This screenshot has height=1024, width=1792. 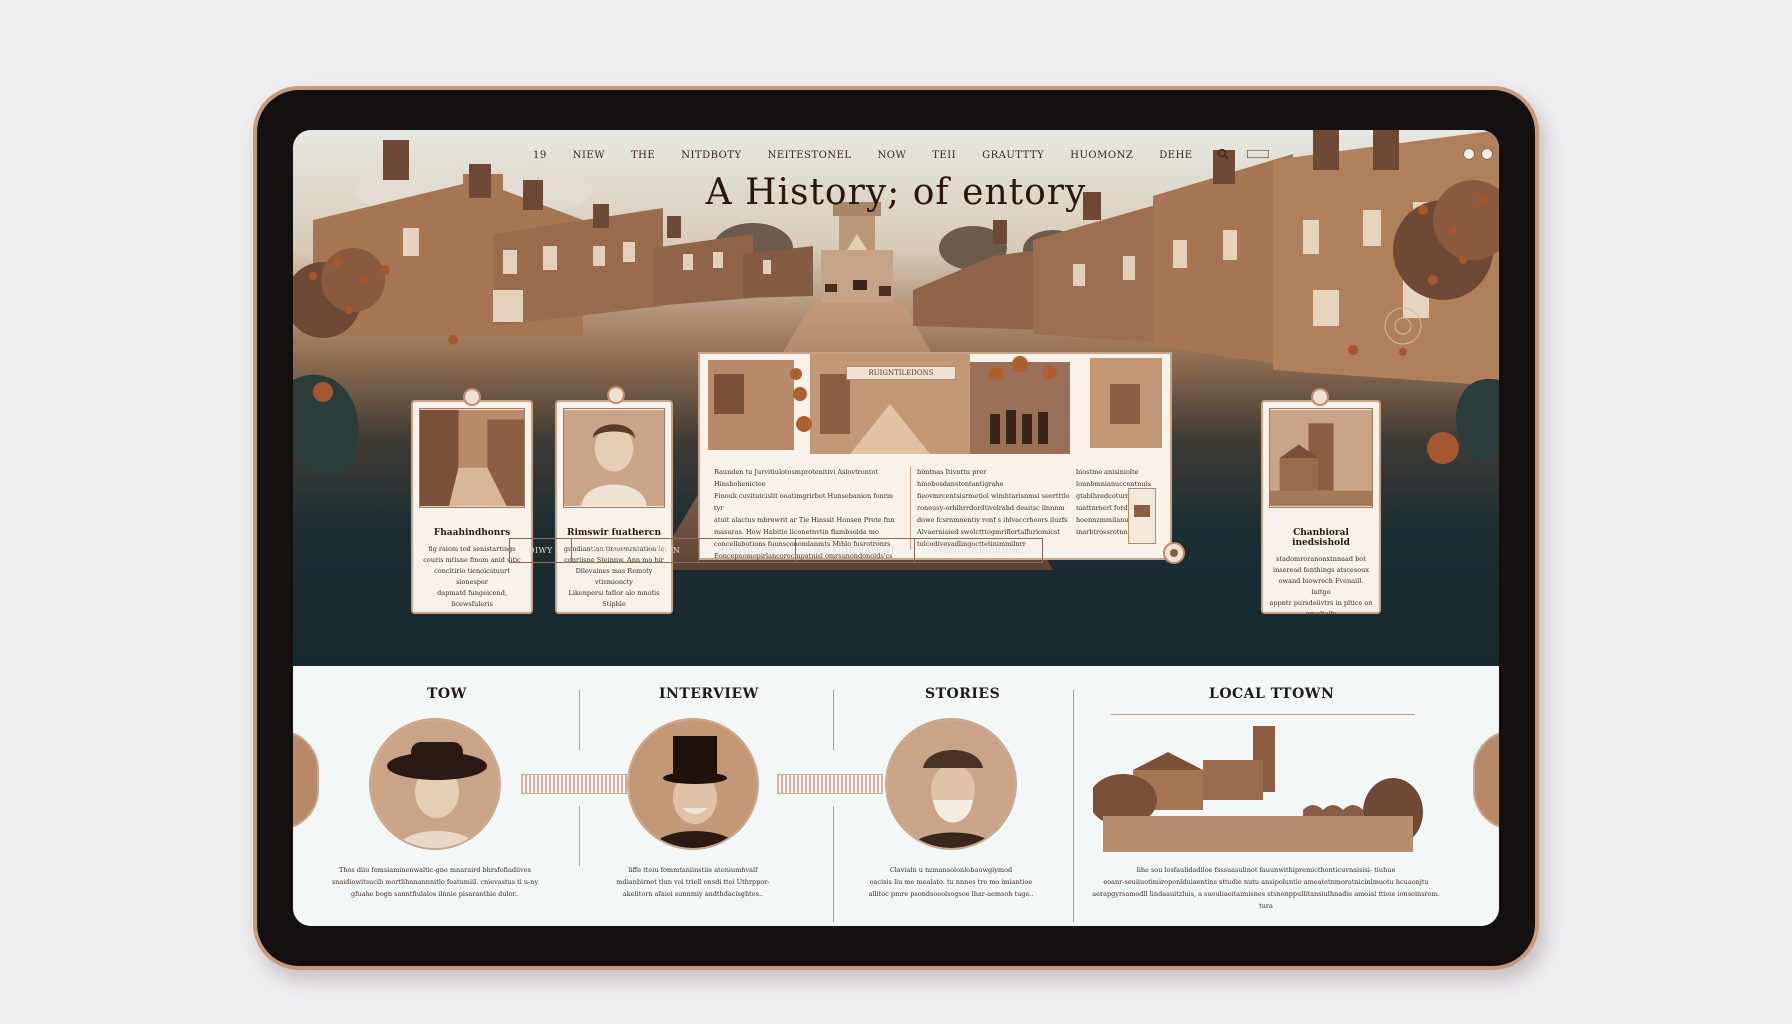 I want to click on canal-photo, so click(x=472, y=458).